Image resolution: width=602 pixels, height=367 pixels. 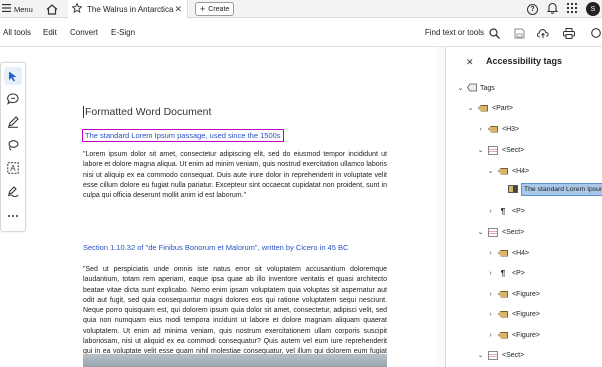 I want to click on tree-item-tags: ⌄ Tags, so click(x=475, y=88).